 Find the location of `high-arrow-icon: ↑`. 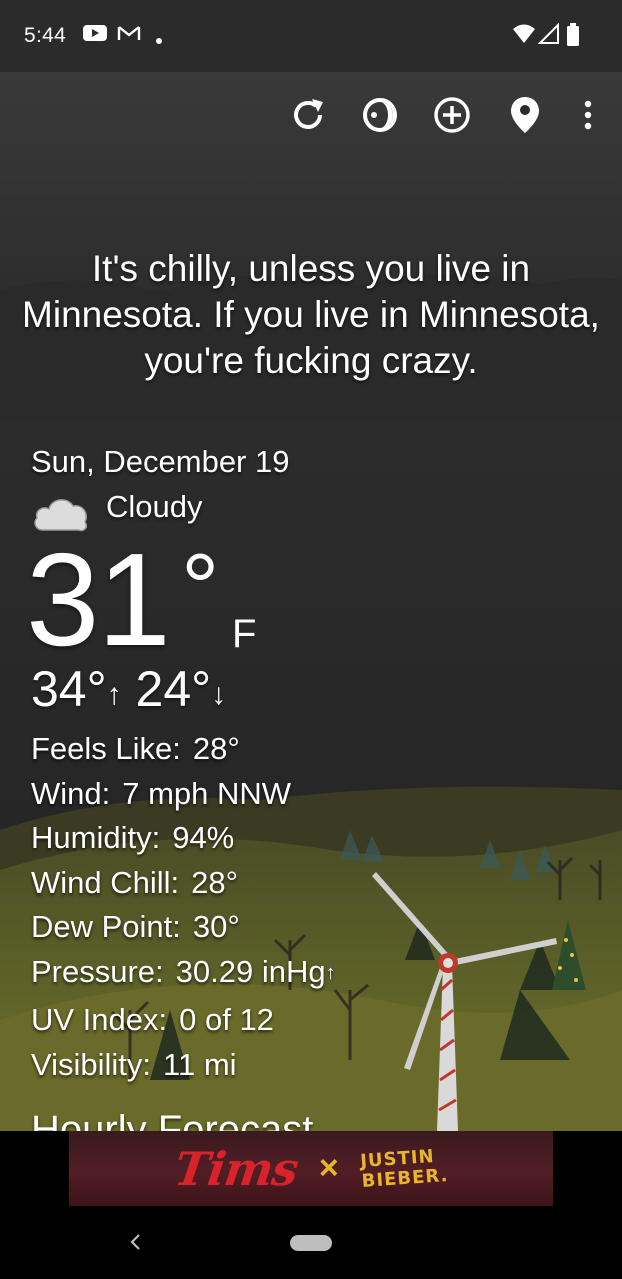

high-arrow-icon: ↑ is located at coordinates (114, 694).